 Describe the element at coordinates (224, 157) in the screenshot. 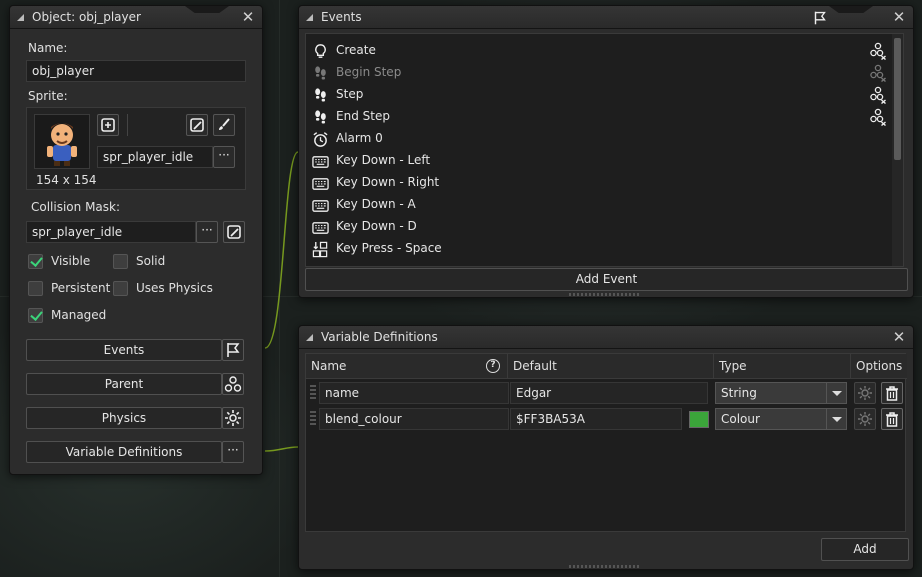

I see `sprite-menu-button: ···` at that location.